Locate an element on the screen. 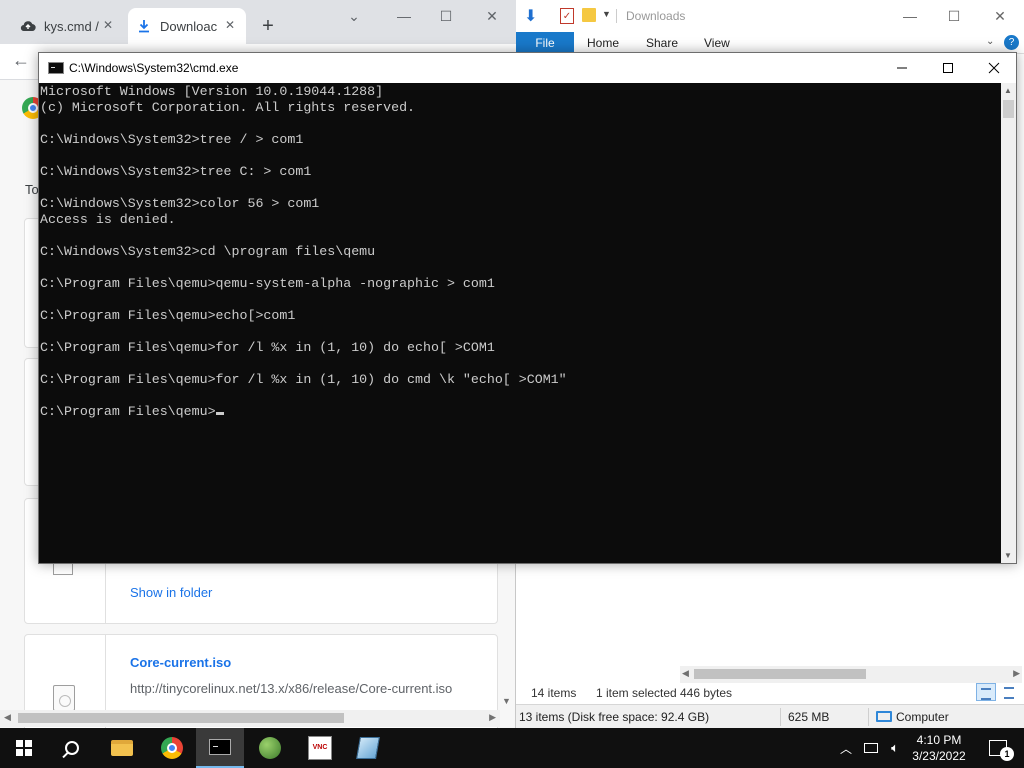 The width and height of the screenshot is (1024, 768). disk-free-text: 13 items (Disk free space: 92.4 GB) is located at coordinates (614, 717).